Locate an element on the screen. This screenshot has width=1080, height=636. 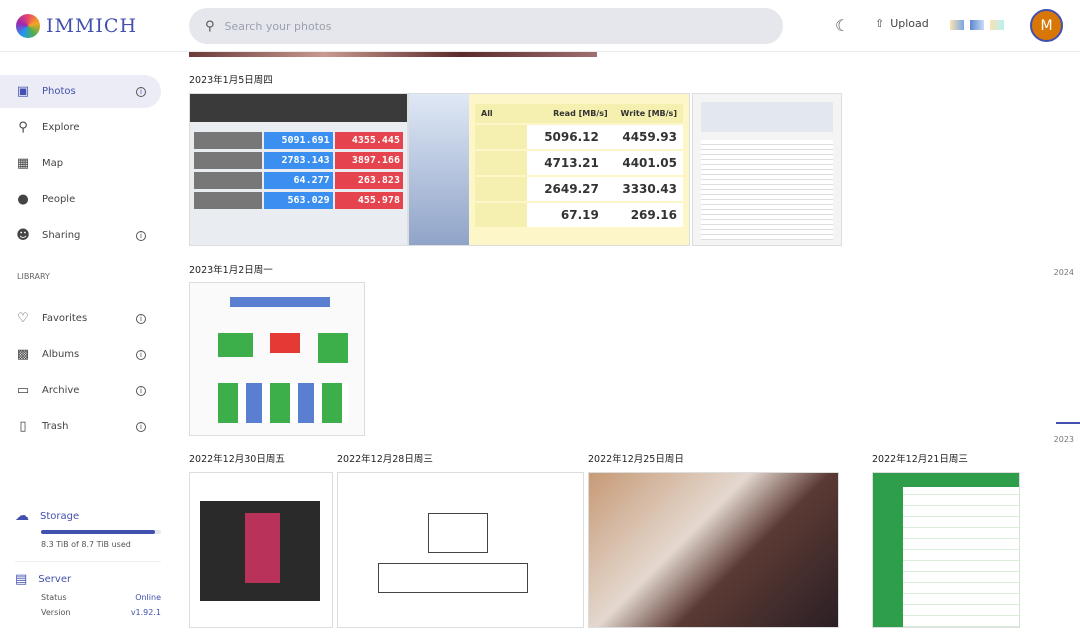
upload-button: ⇧ Upload is located at coordinates (902, 23).